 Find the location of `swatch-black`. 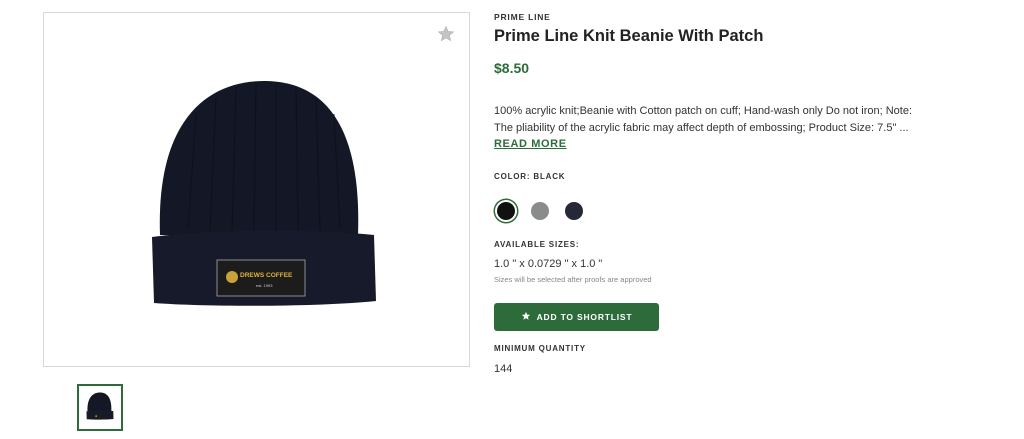

swatch-black is located at coordinates (506, 211).